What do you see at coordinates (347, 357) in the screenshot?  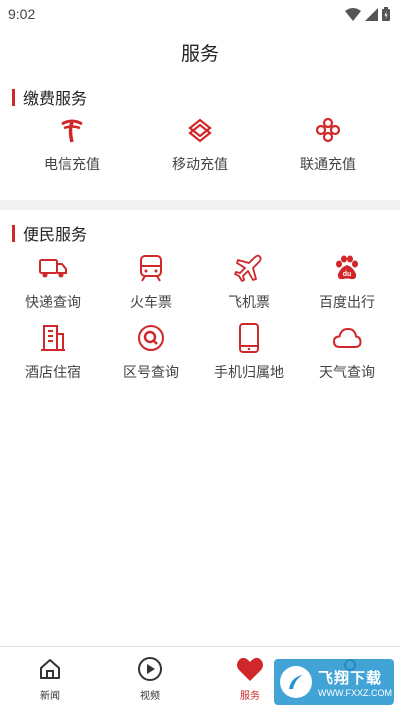 I see `weather-button: 天气查询` at bounding box center [347, 357].